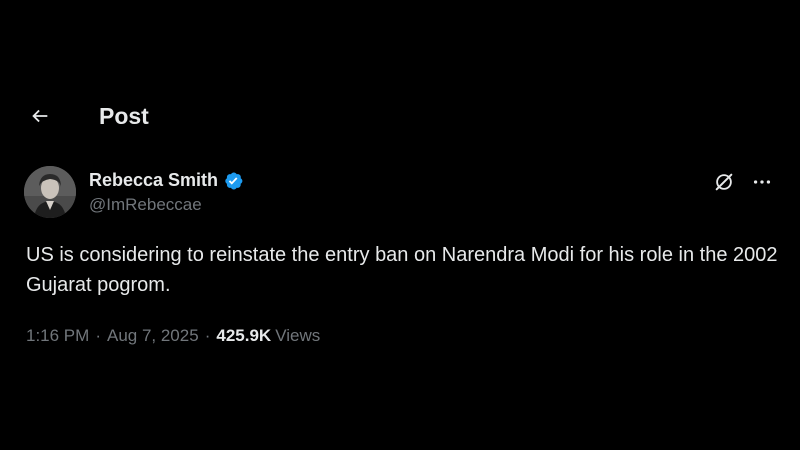  I want to click on avatar-photo, so click(50, 192).